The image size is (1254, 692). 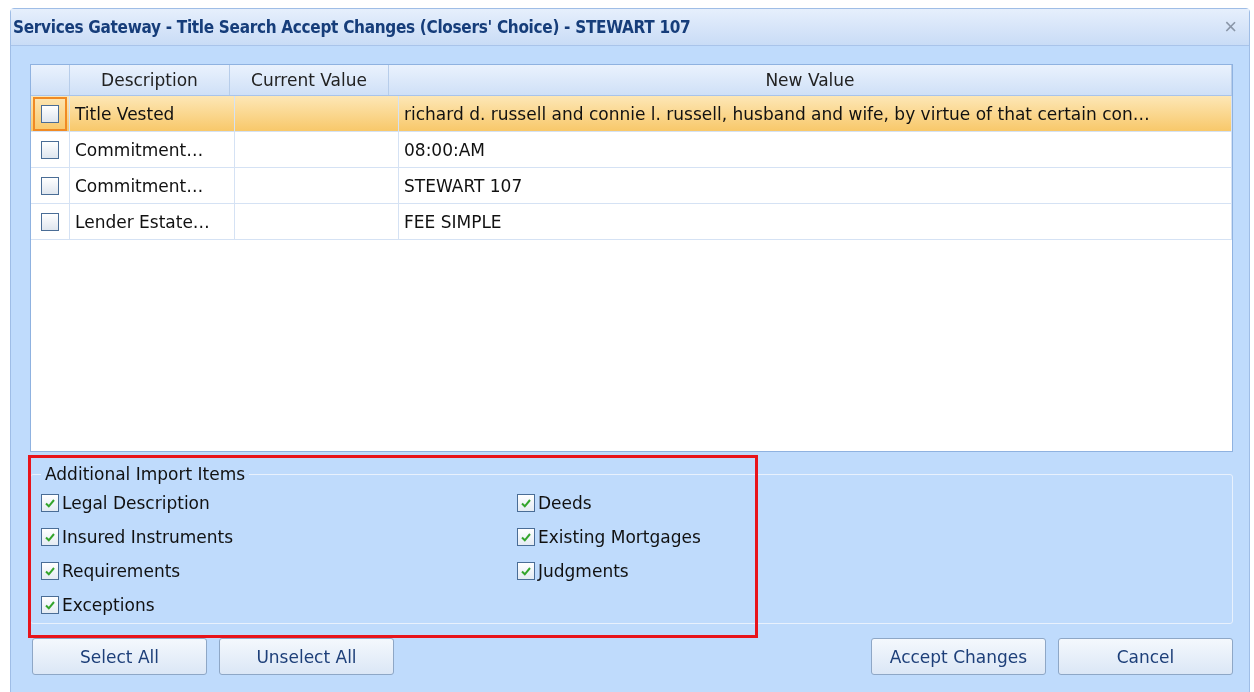 I want to click on table-cell: FEE SIMPLE, so click(x=453, y=221).